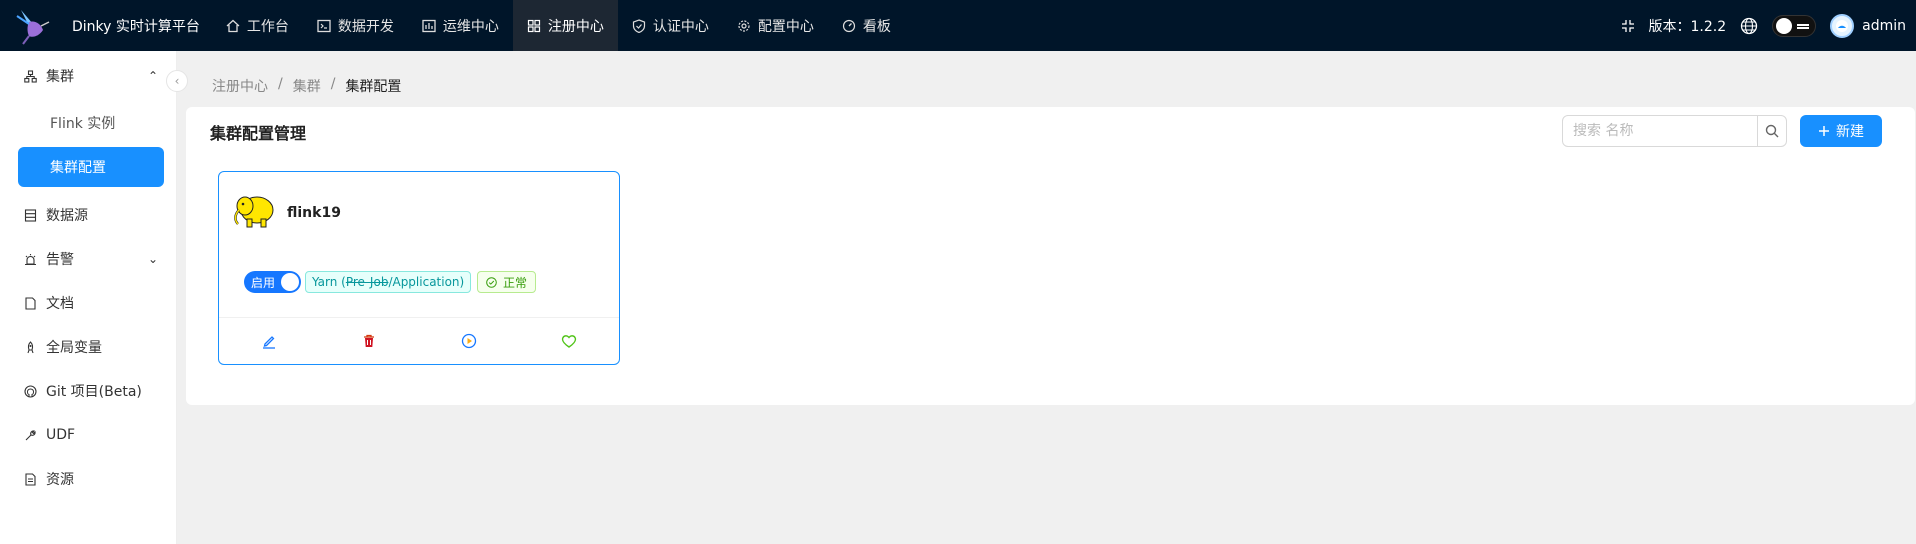 The height and width of the screenshot is (544, 1916). What do you see at coordinates (329, 282) in the screenshot?
I see `cluster-type-prefix: Yarn (` at bounding box center [329, 282].